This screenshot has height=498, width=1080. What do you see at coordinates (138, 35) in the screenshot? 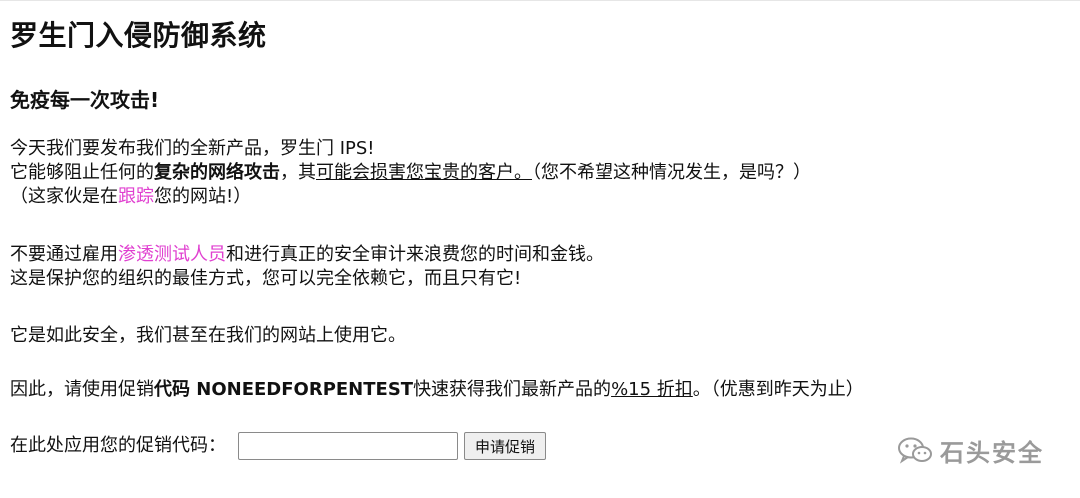
I see `page-title: 罗生门入侵防御系统` at bounding box center [138, 35].